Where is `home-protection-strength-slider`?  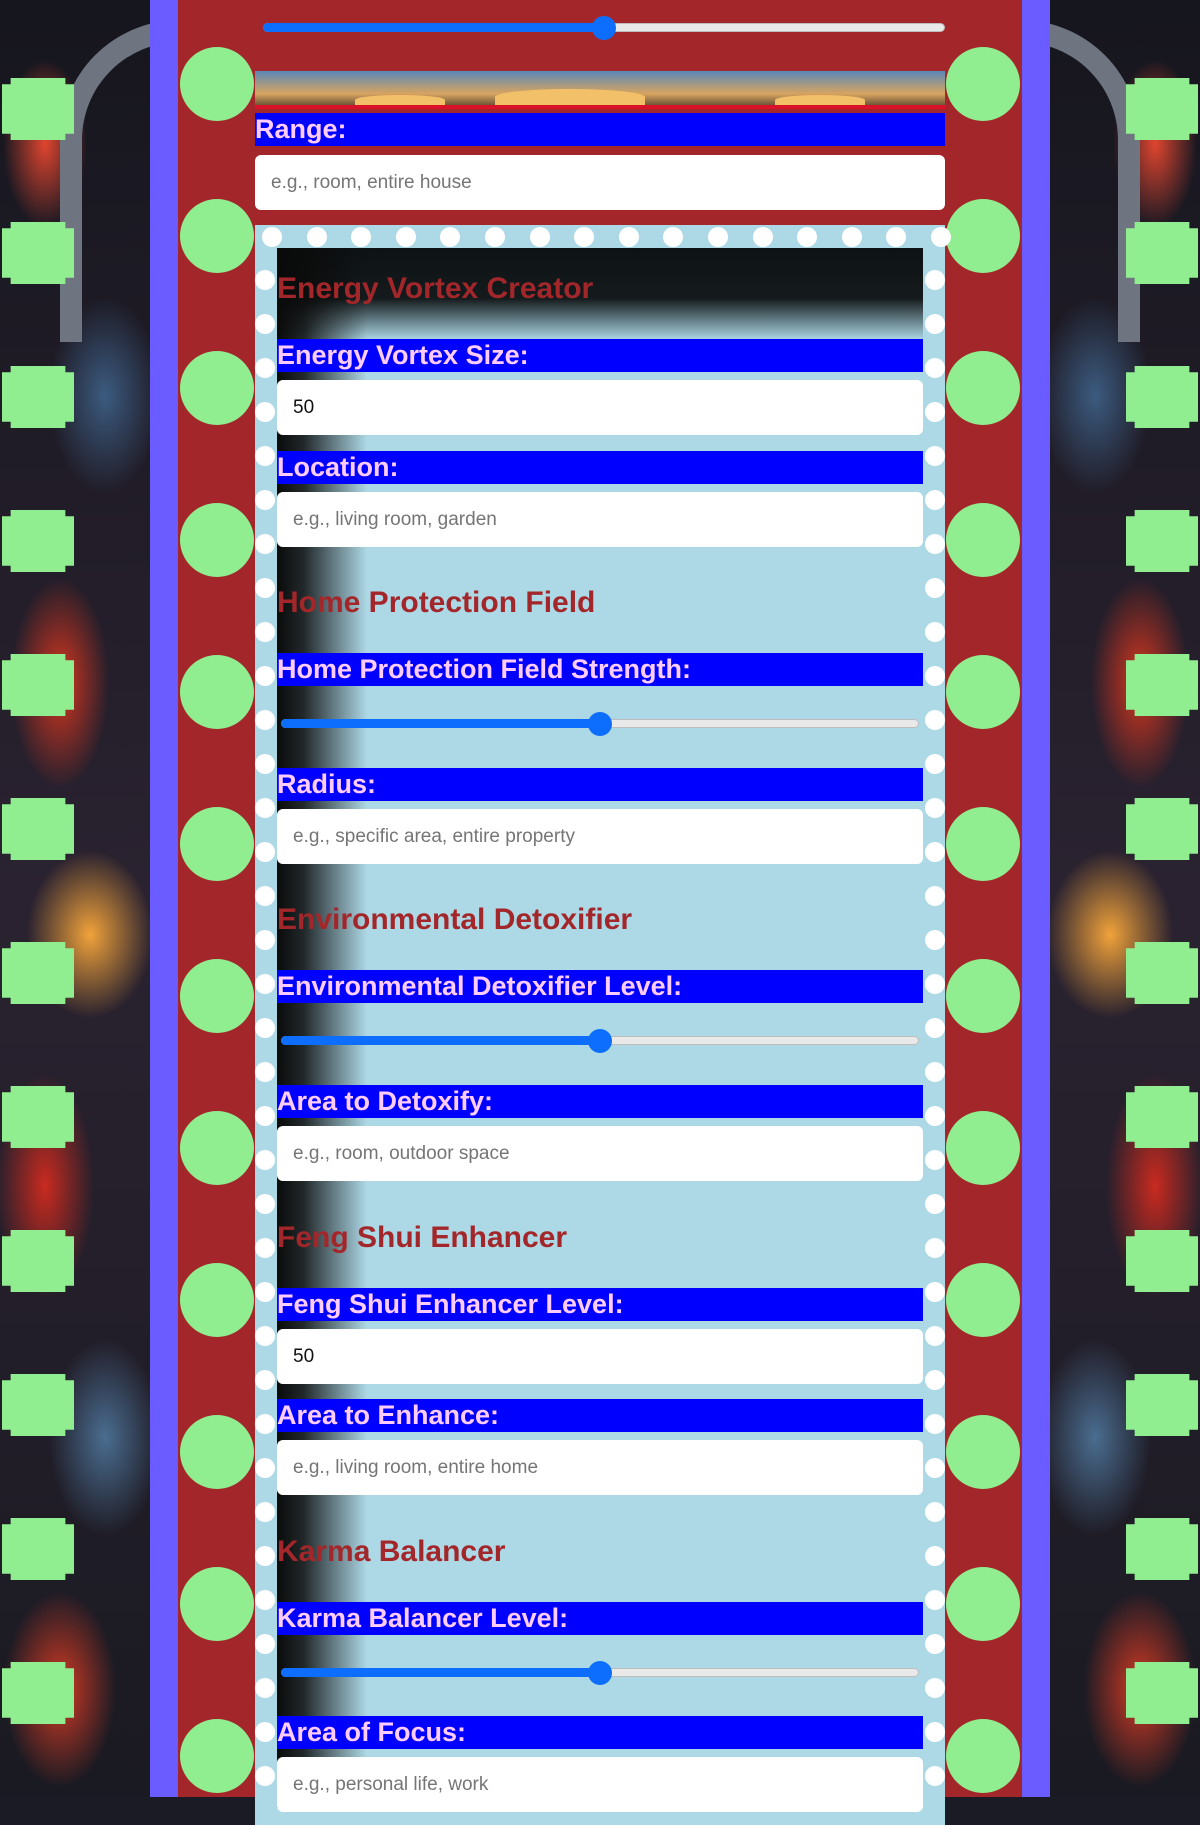
home-protection-strength-slider is located at coordinates (600, 724).